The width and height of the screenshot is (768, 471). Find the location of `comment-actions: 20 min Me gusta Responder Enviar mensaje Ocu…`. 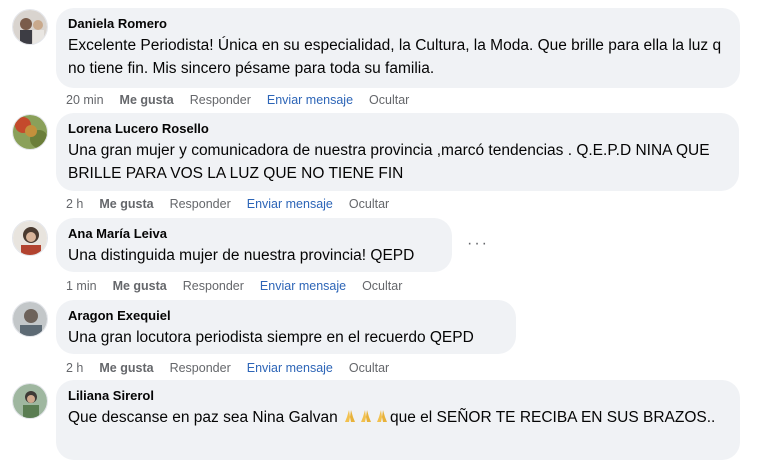

comment-actions: 20 min Me gusta Responder Enviar mensaje Ocu… is located at coordinates (245, 100).